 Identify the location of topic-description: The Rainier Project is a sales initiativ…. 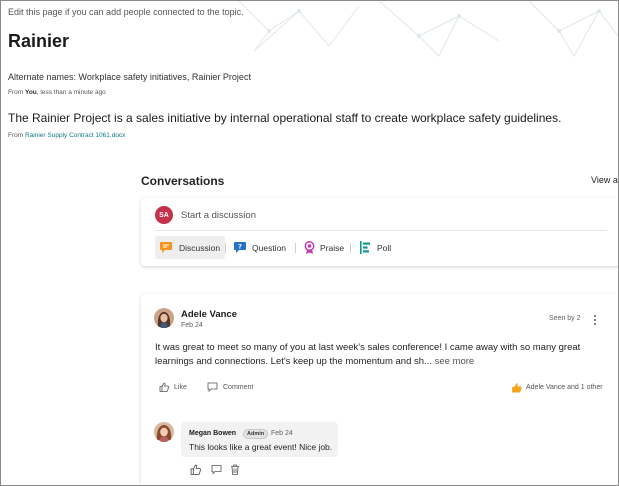
(285, 118).